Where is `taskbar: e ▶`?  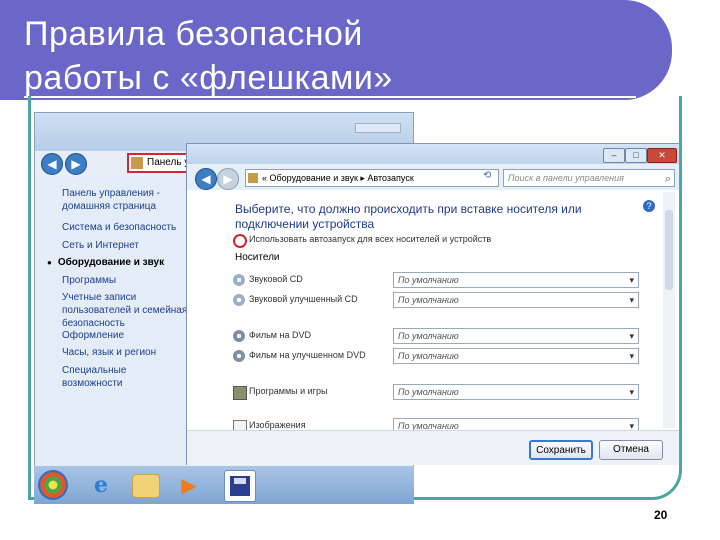 taskbar: e ▶ is located at coordinates (224, 485).